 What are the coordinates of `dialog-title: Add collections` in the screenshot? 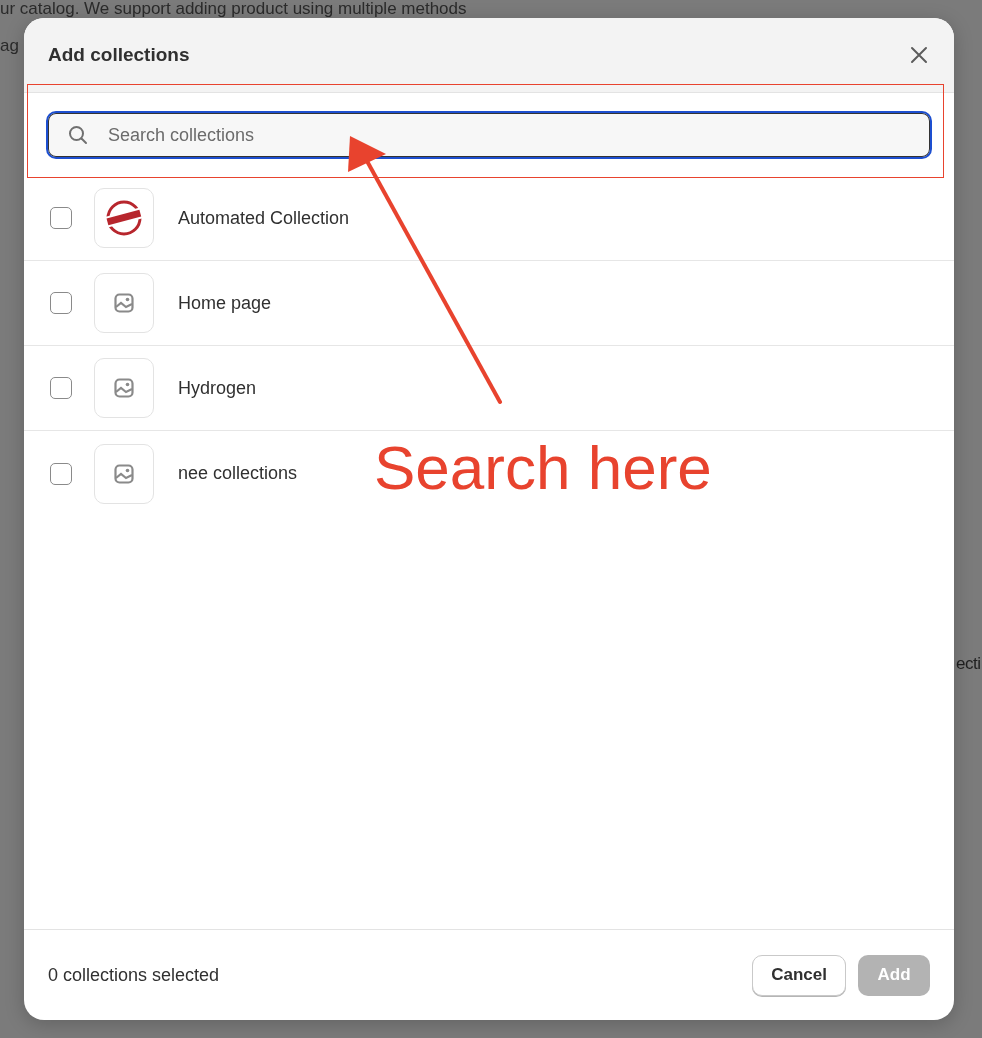 It's located at (119, 55).